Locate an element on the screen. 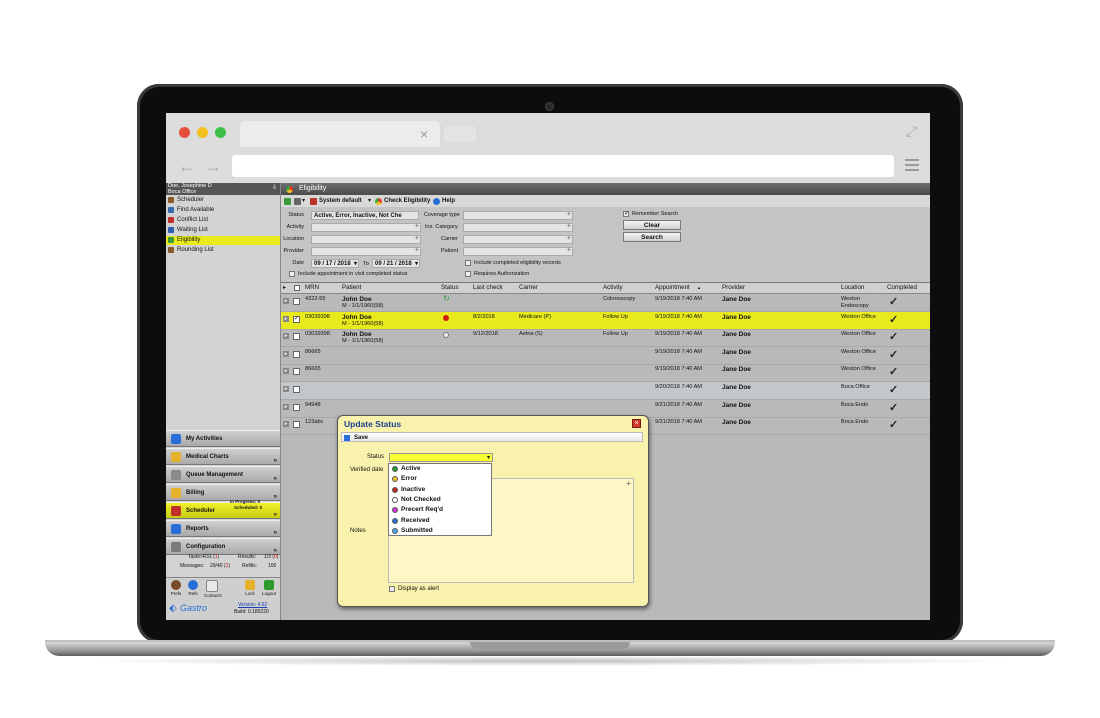 Image resolution: width=1100 pixels, height=718 pixels. sidebar-item-scheduler: Scheduler is located at coordinates (223, 200).